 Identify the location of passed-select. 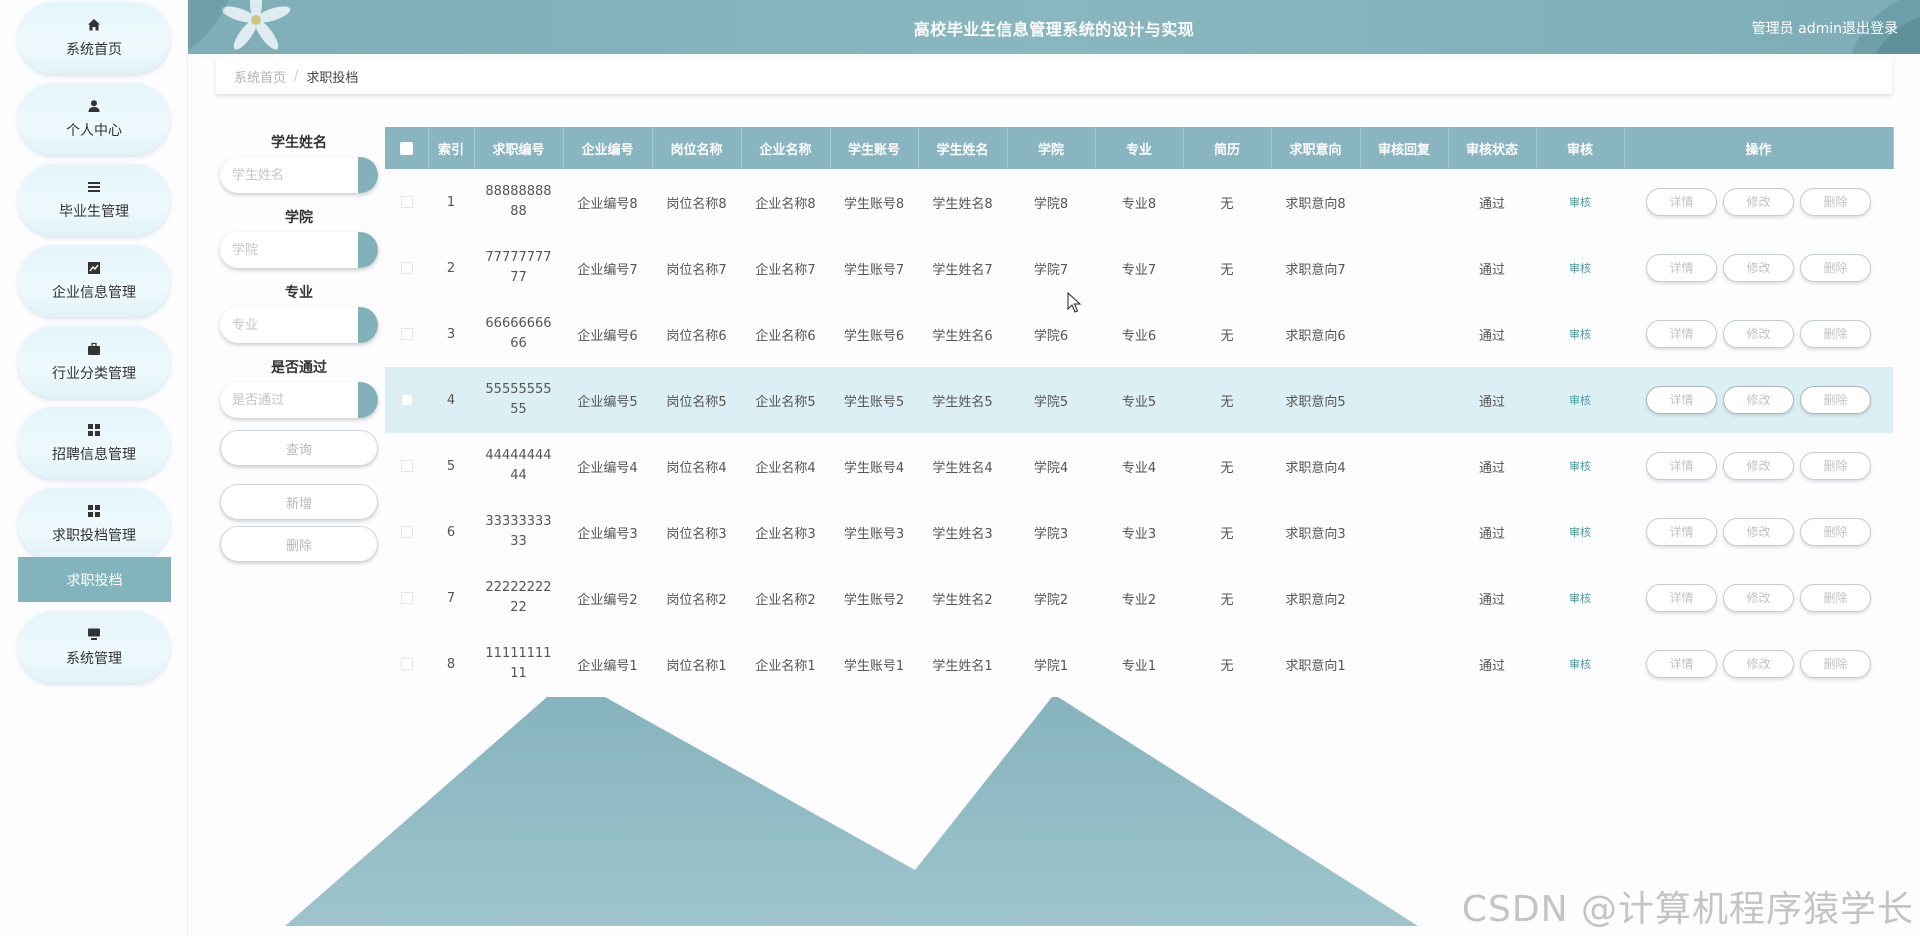
(284, 400).